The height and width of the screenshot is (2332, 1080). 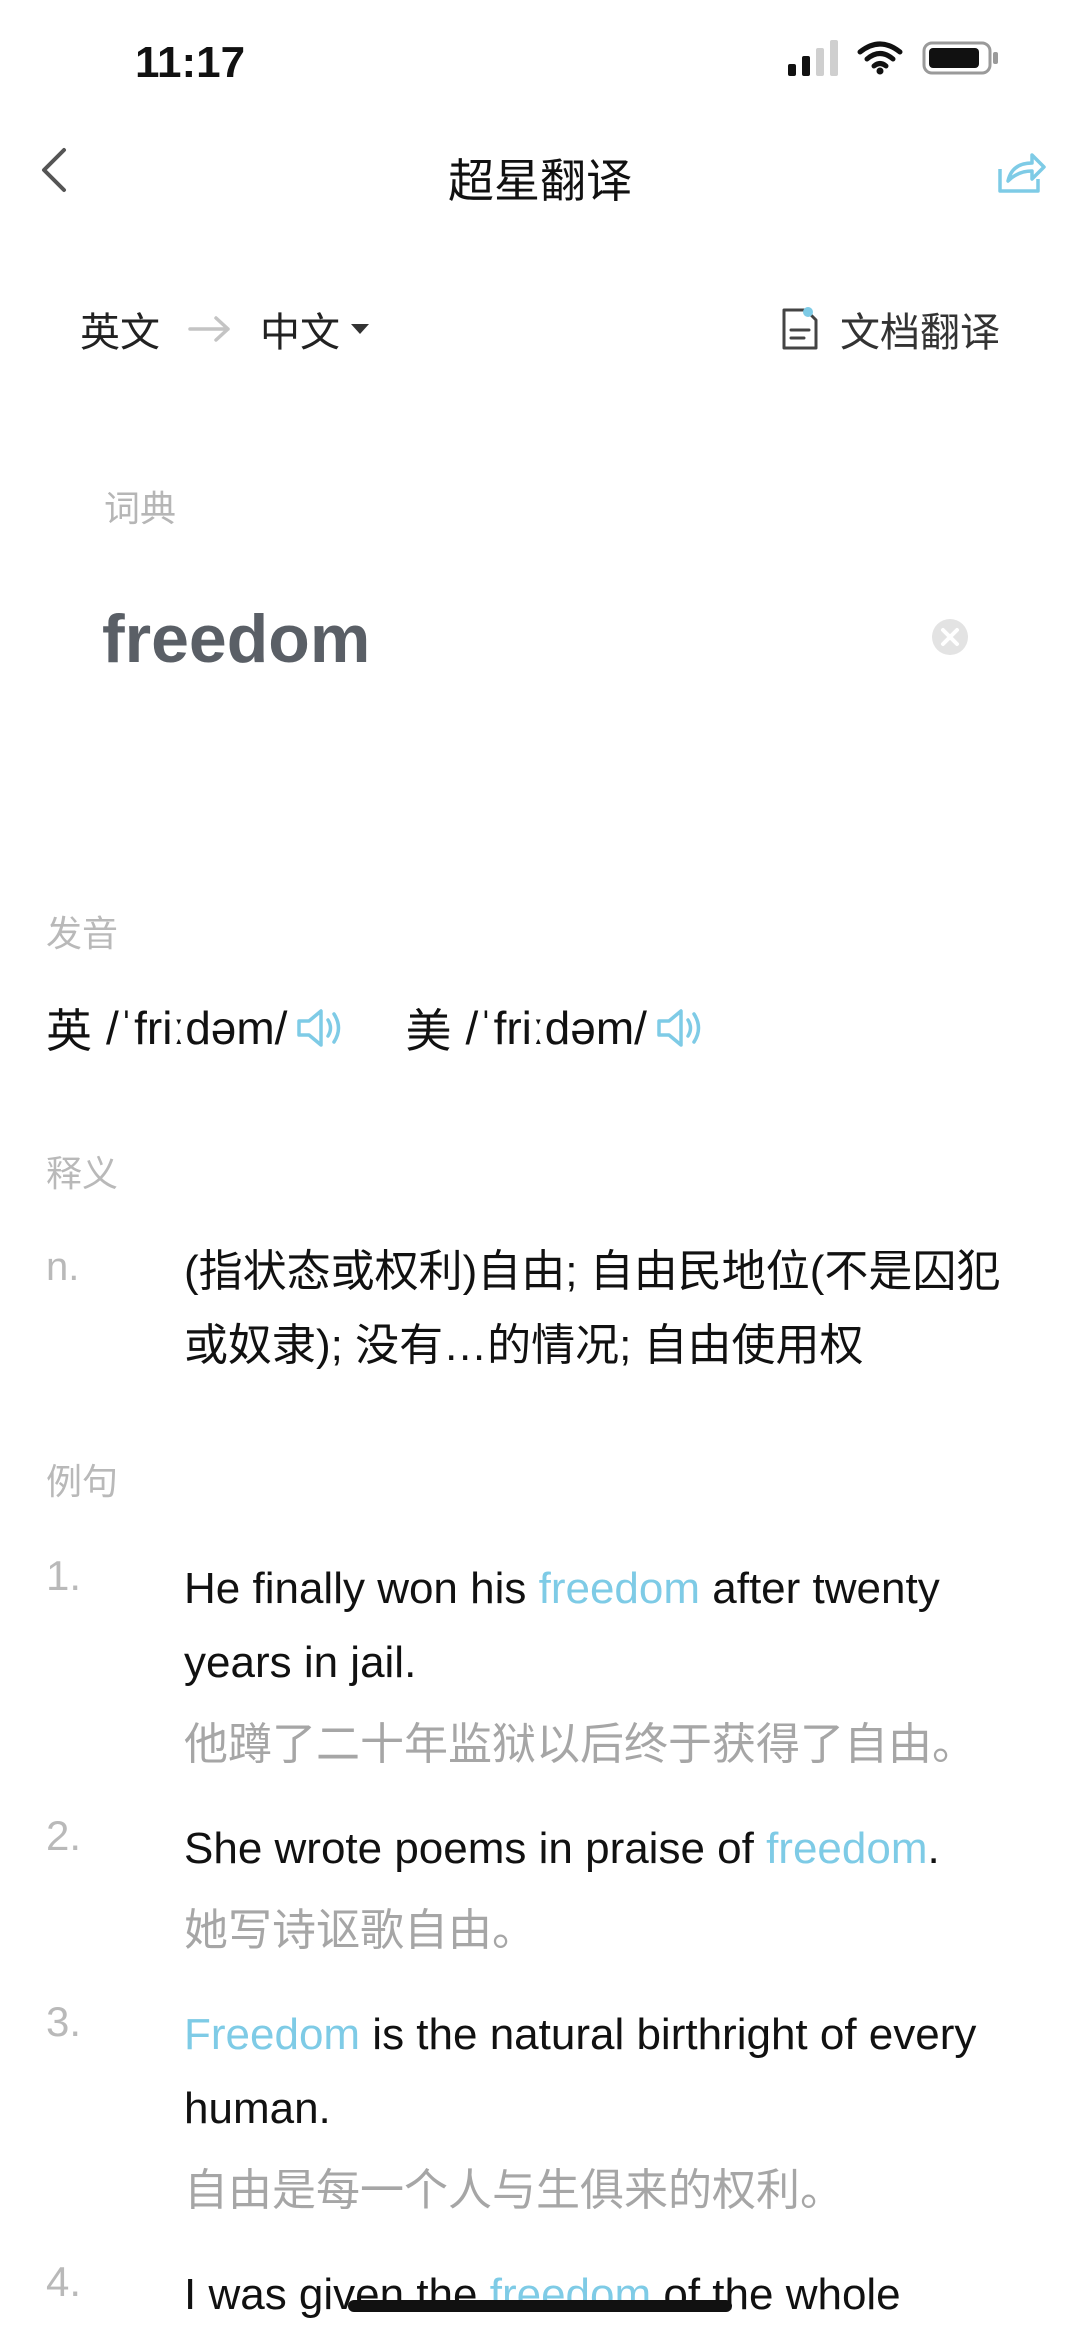 I want to click on example-translation: 自由是每一个人与生俱来的权利。, so click(x=514, y=2190).